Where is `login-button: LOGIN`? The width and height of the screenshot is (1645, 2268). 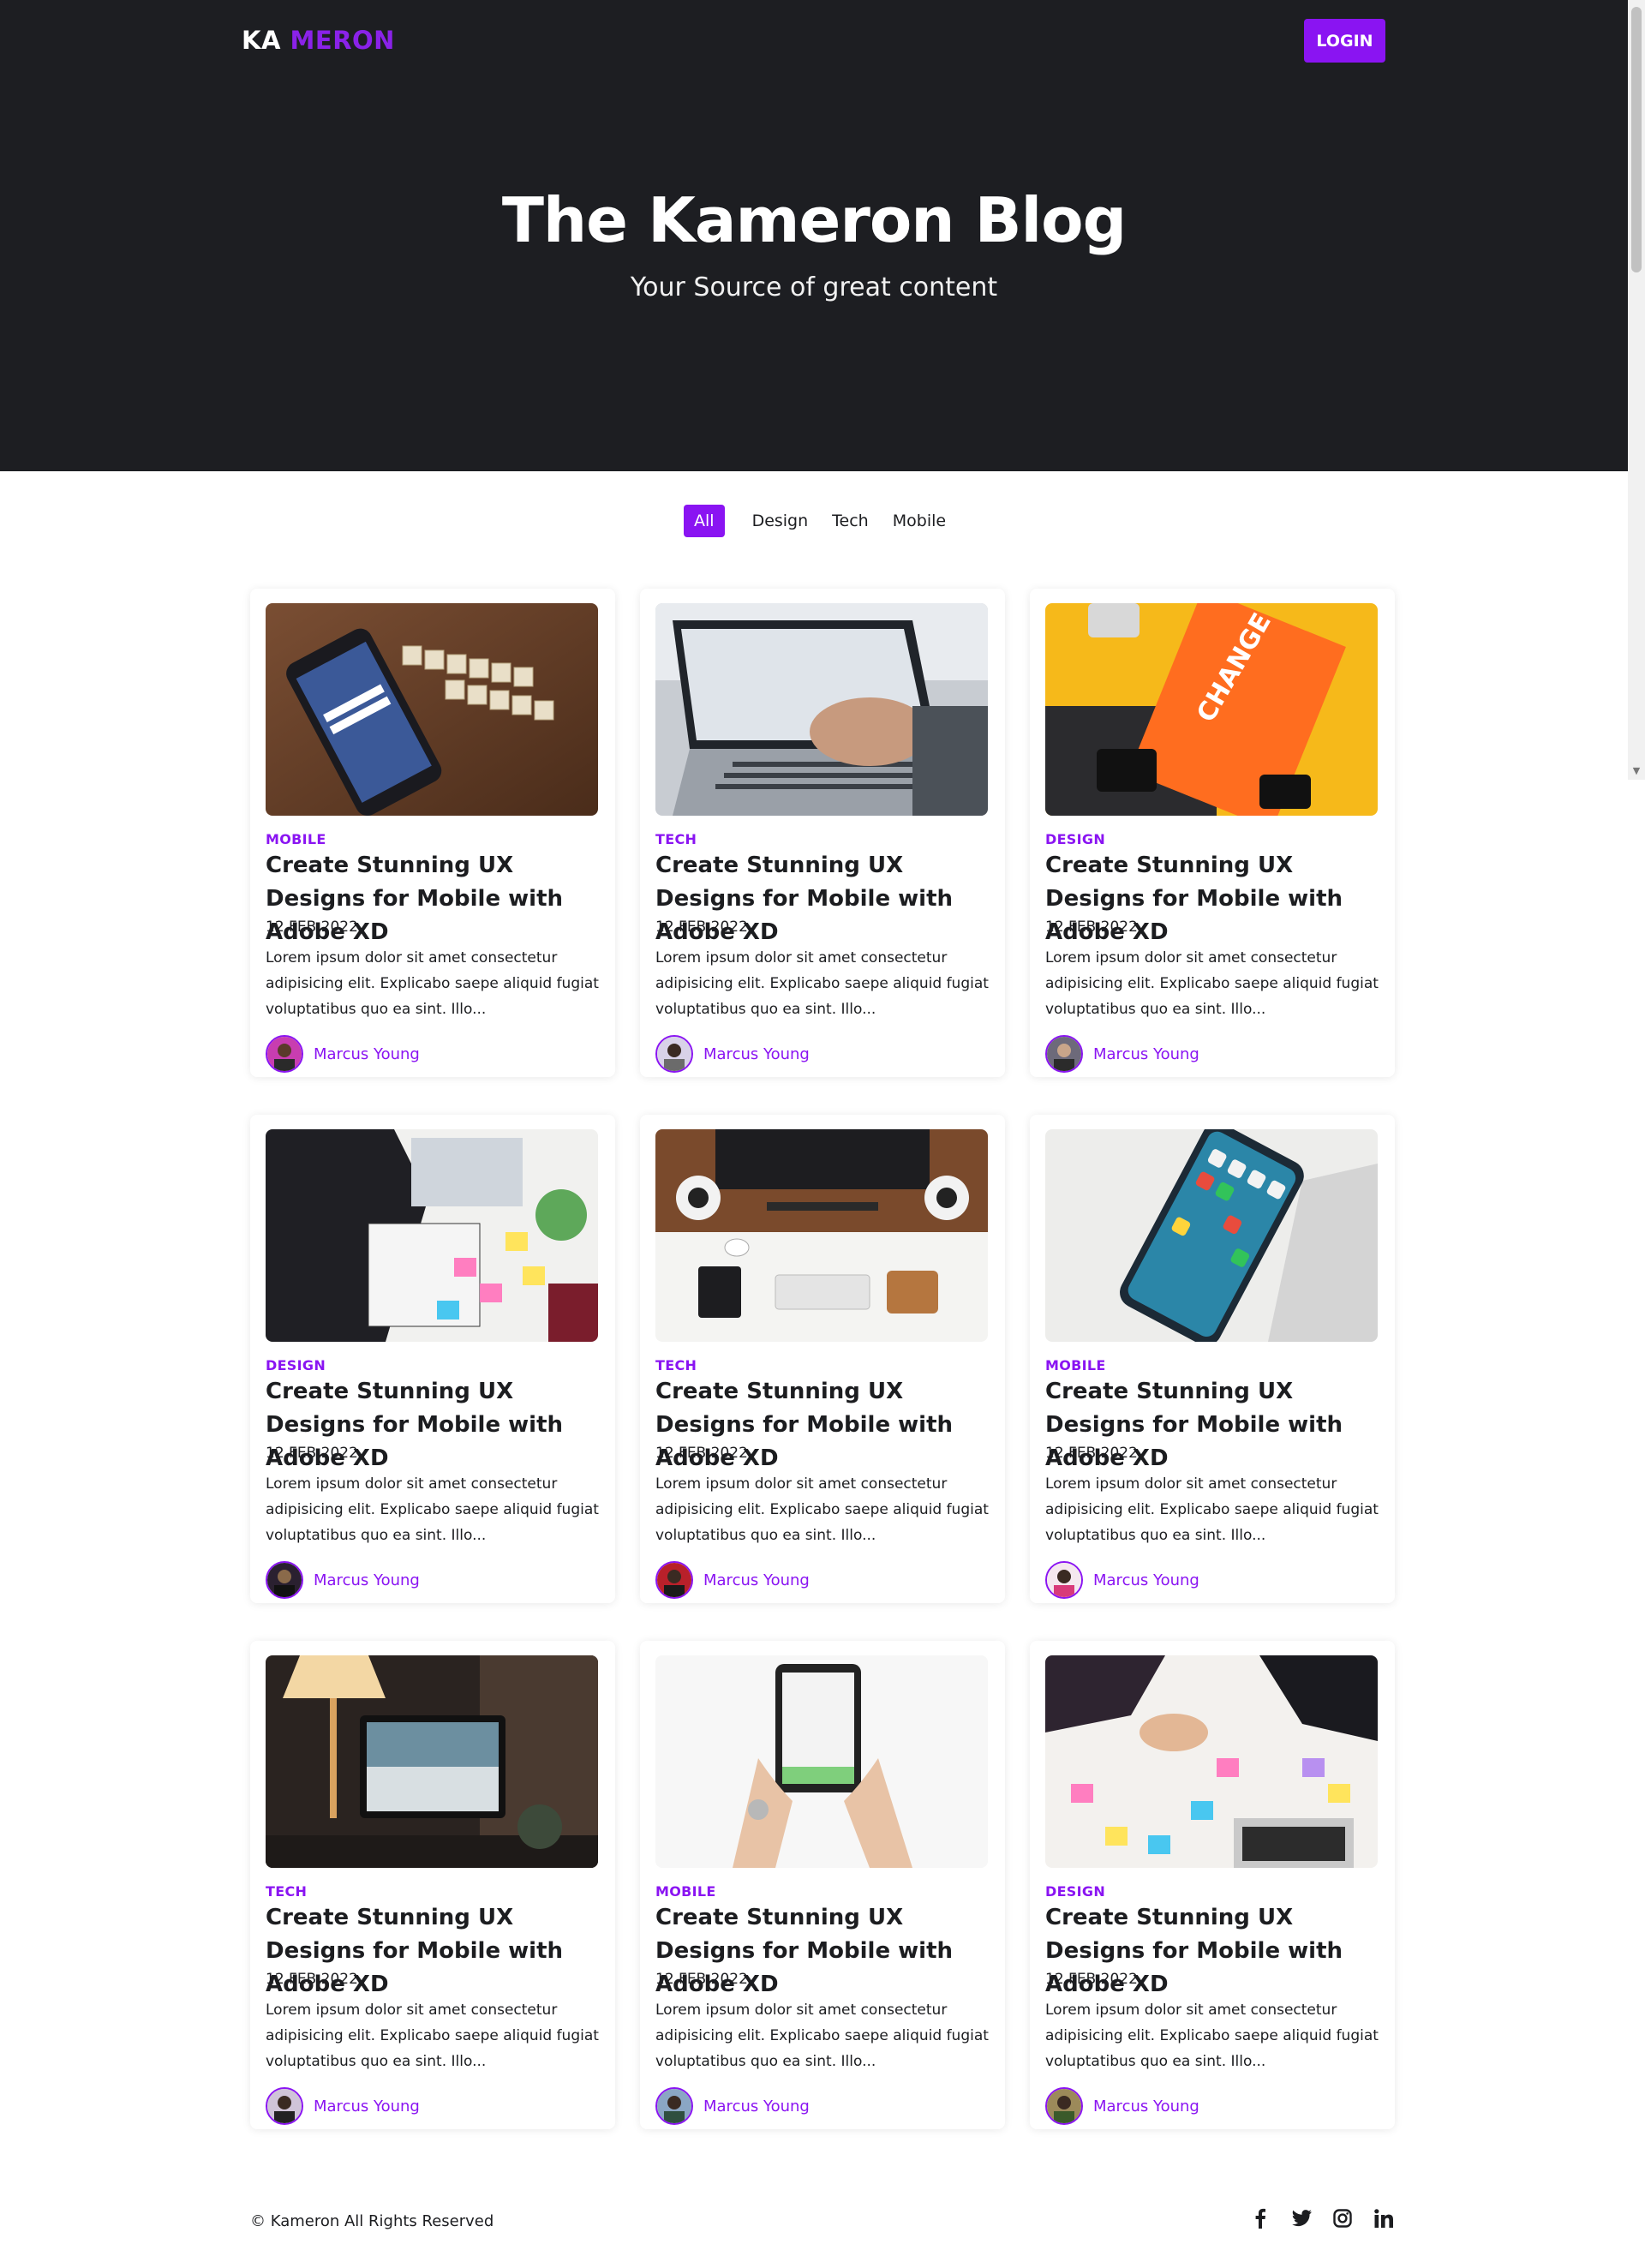
login-button: LOGIN is located at coordinates (1344, 41).